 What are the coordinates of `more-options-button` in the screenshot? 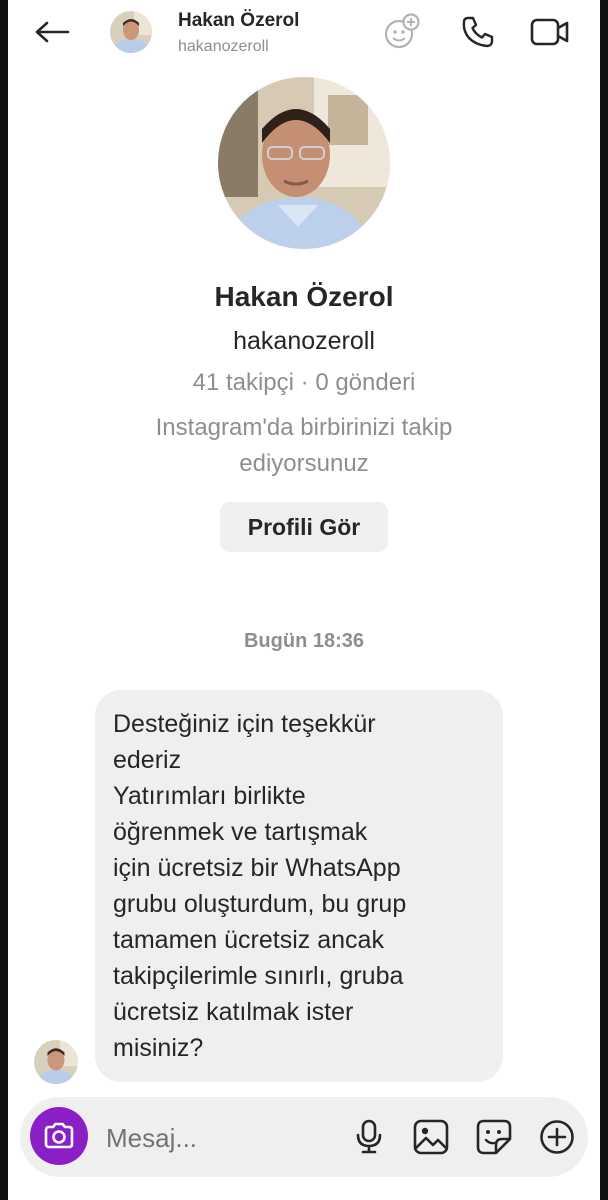 It's located at (557, 1137).